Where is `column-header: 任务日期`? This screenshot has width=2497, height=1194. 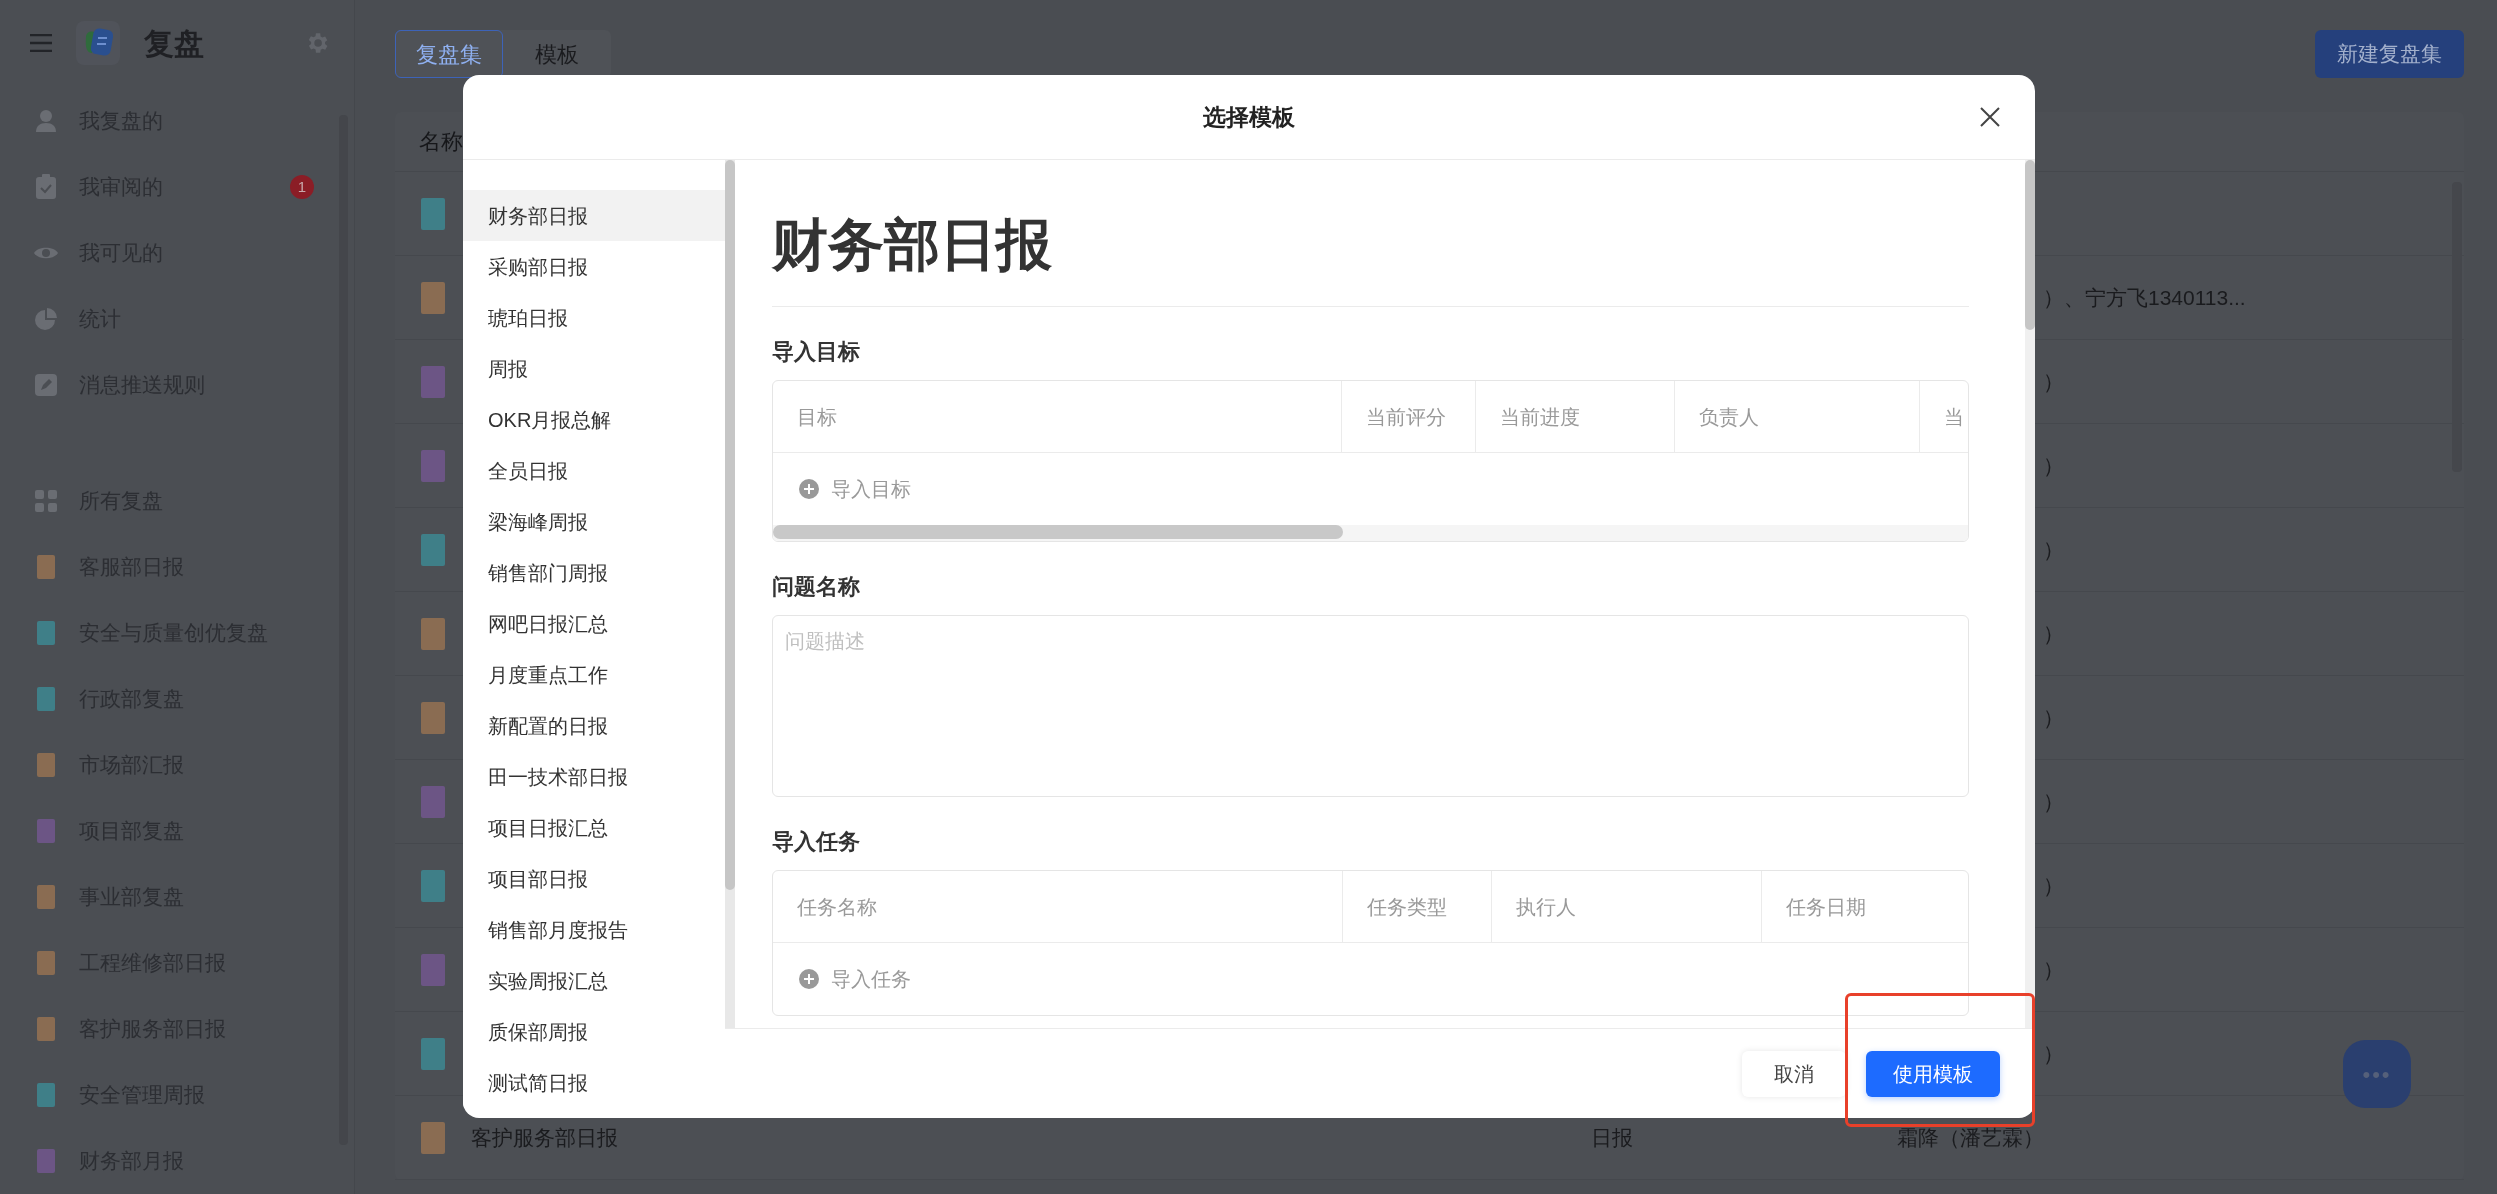 column-header: 任务日期 is located at coordinates (1826, 907).